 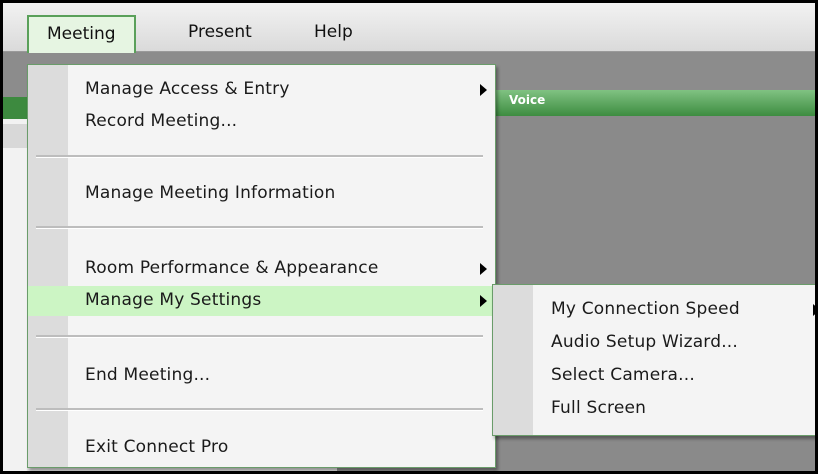 I want to click on submenu-item-connection-speed: My Connection Speed, so click(x=654, y=310).